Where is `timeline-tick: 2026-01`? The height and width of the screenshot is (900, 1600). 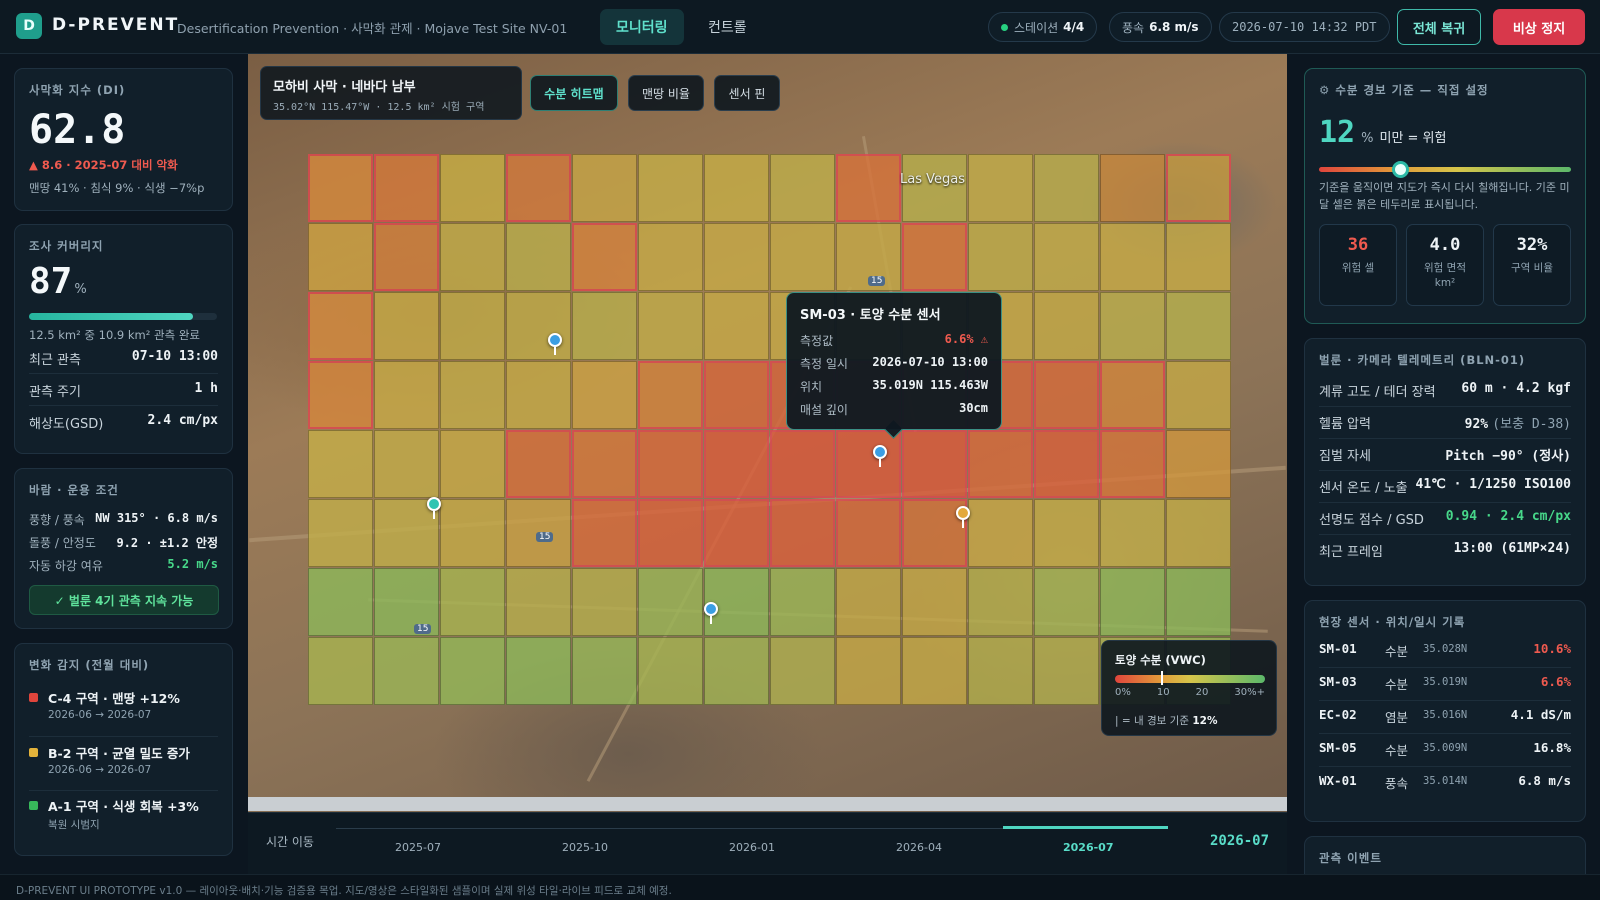
timeline-tick: 2026-01 is located at coordinates (752, 847).